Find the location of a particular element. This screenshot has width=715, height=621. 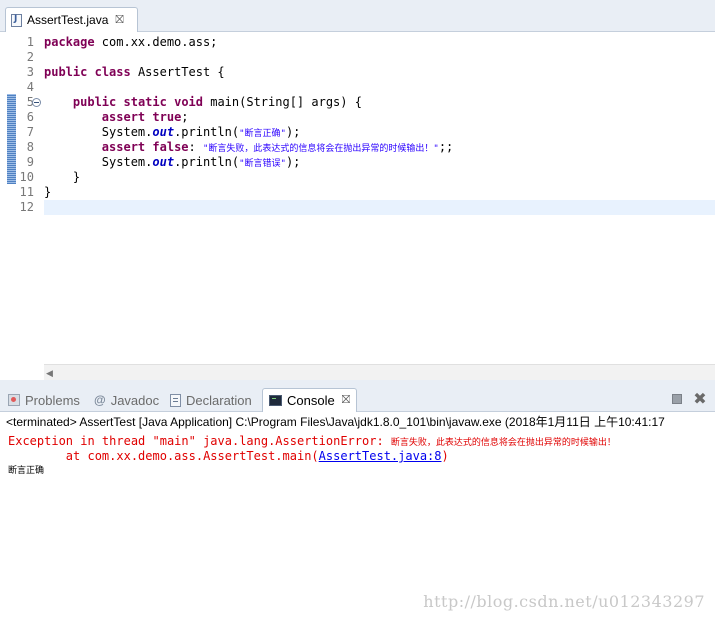

tab-declaration-label: Declaration is located at coordinates (219, 400).